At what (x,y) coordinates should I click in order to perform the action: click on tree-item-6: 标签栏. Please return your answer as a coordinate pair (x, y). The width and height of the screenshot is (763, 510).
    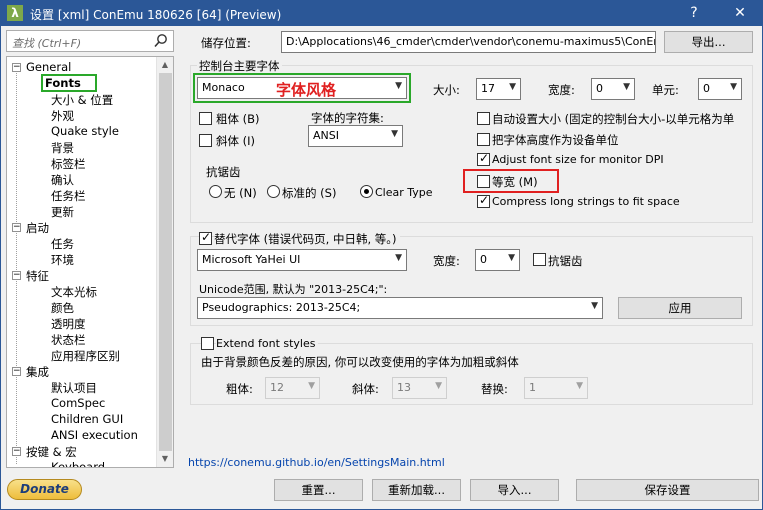
    Looking at the image, I should click on (68, 164).